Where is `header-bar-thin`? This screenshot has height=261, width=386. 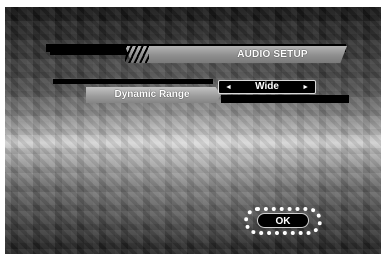 header-bar-thin is located at coordinates (90, 53).